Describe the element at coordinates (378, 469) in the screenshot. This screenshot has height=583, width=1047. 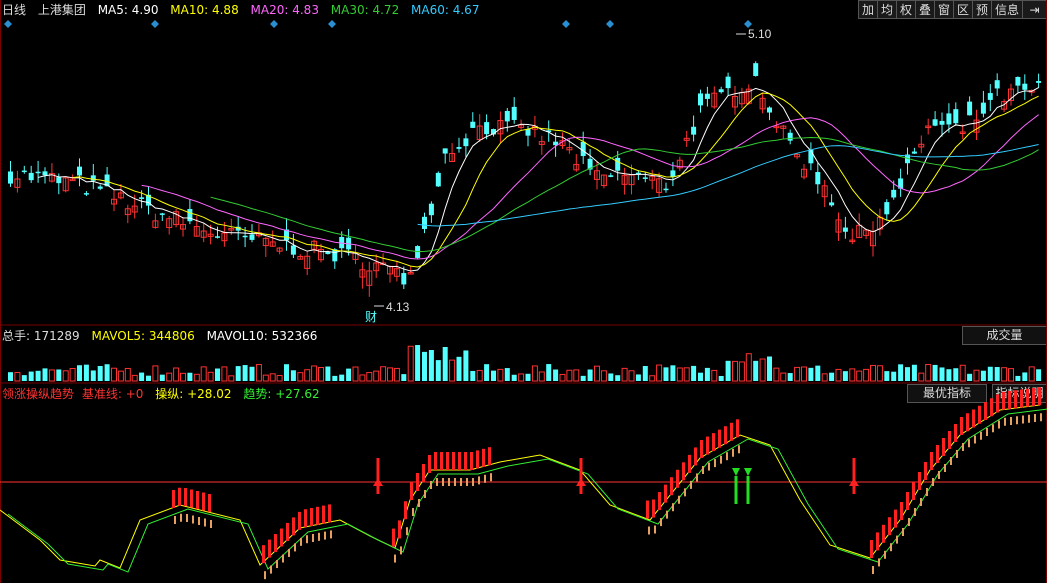
I see `buy-arrow-icon` at that location.